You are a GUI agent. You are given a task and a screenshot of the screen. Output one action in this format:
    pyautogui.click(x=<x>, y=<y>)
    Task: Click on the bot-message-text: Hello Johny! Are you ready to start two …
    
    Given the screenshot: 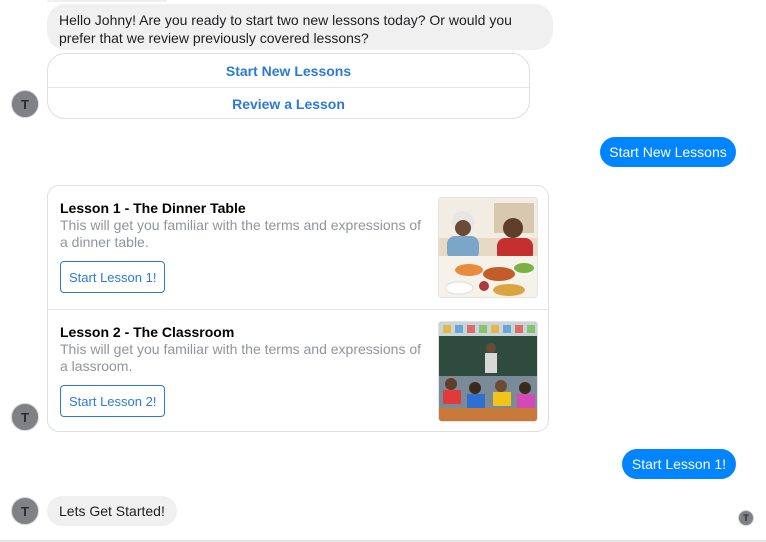 What is the action you would take?
    pyautogui.click(x=285, y=29)
    